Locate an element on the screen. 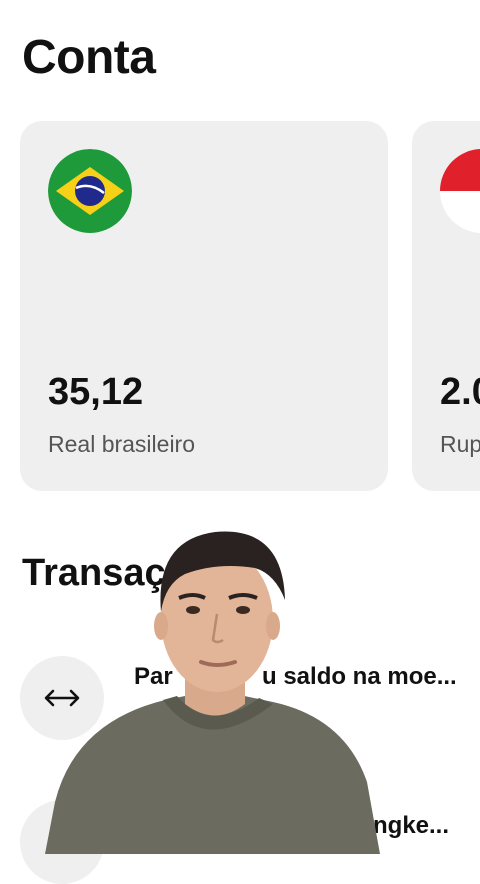  page-title: Conta is located at coordinates (89, 57).